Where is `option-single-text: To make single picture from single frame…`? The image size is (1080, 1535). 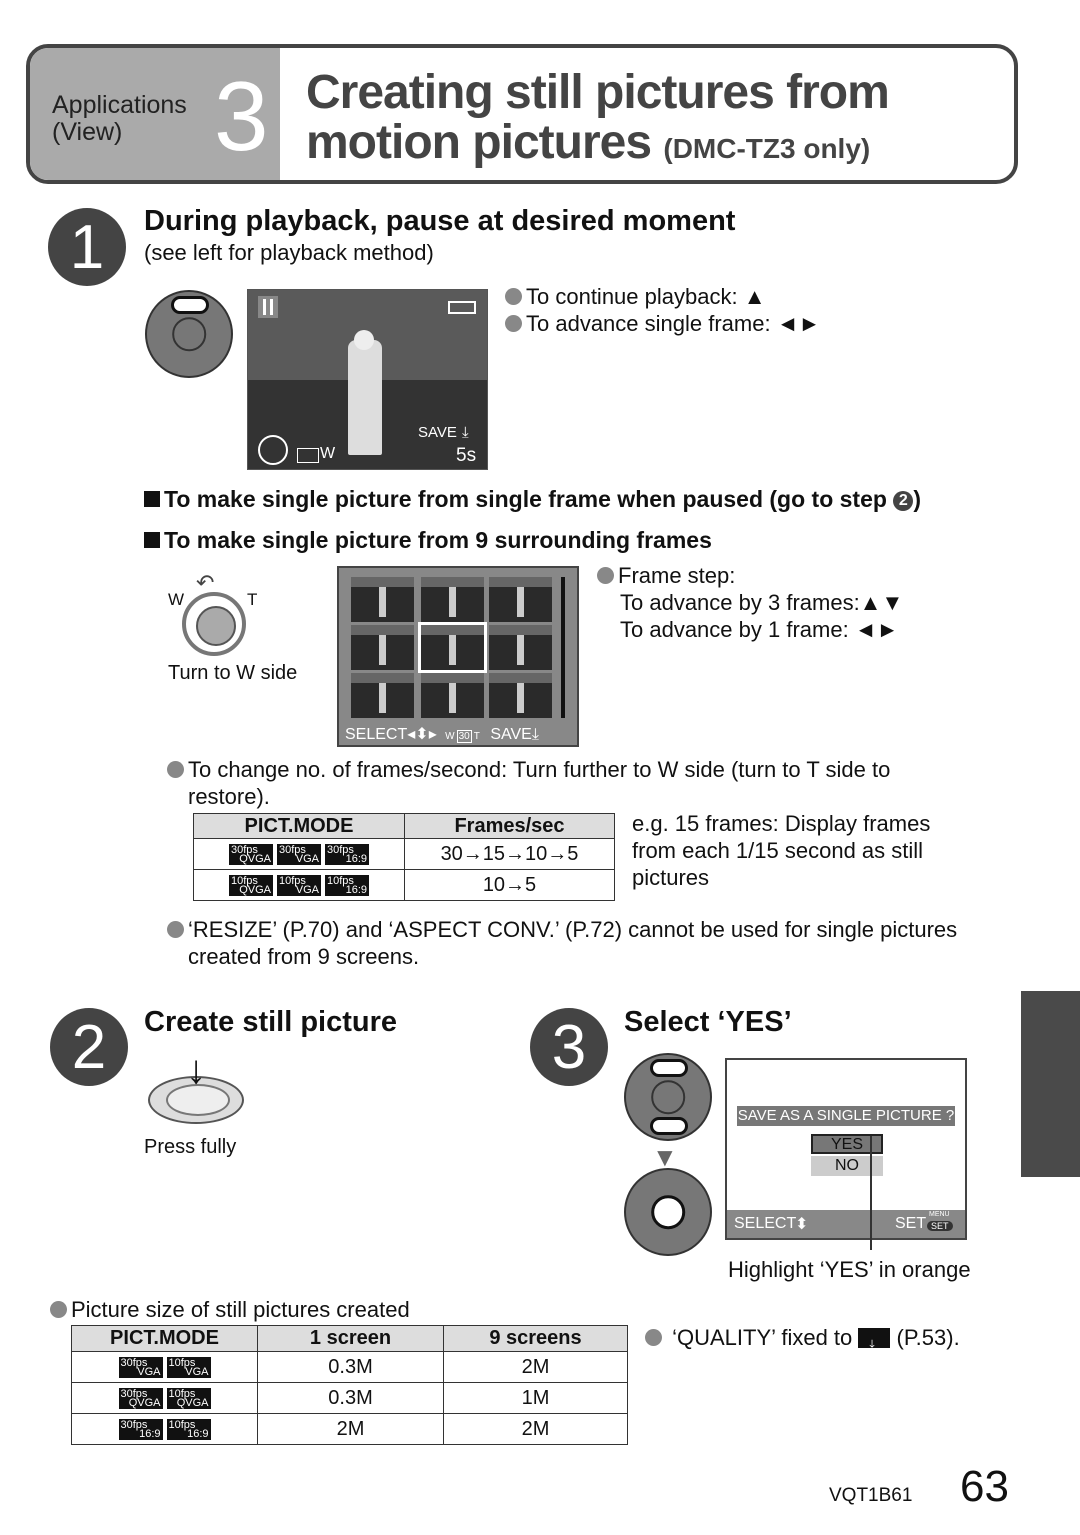
option-single-text: To make single picture from single frame… is located at coordinates (529, 499).